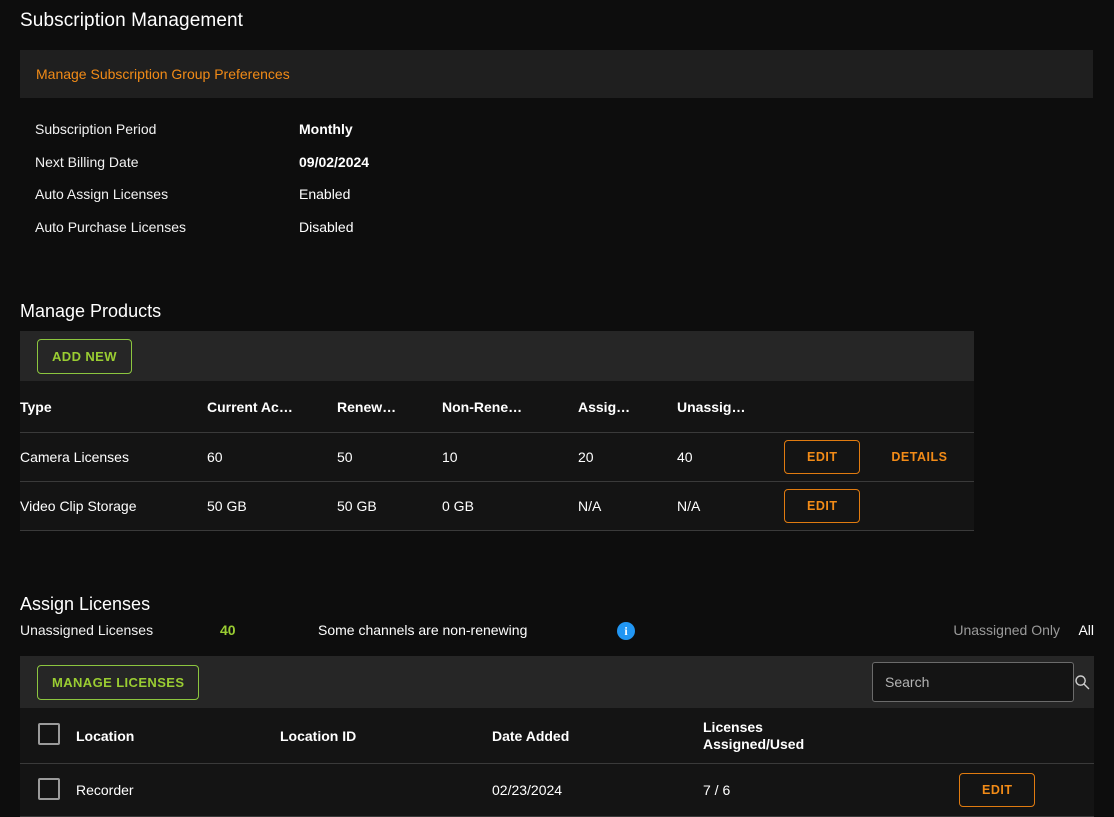 The width and height of the screenshot is (1114, 817). What do you see at coordinates (1006, 630) in the screenshot?
I see `filter-unassigned-only: Unassigned Only` at bounding box center [1006, 630].